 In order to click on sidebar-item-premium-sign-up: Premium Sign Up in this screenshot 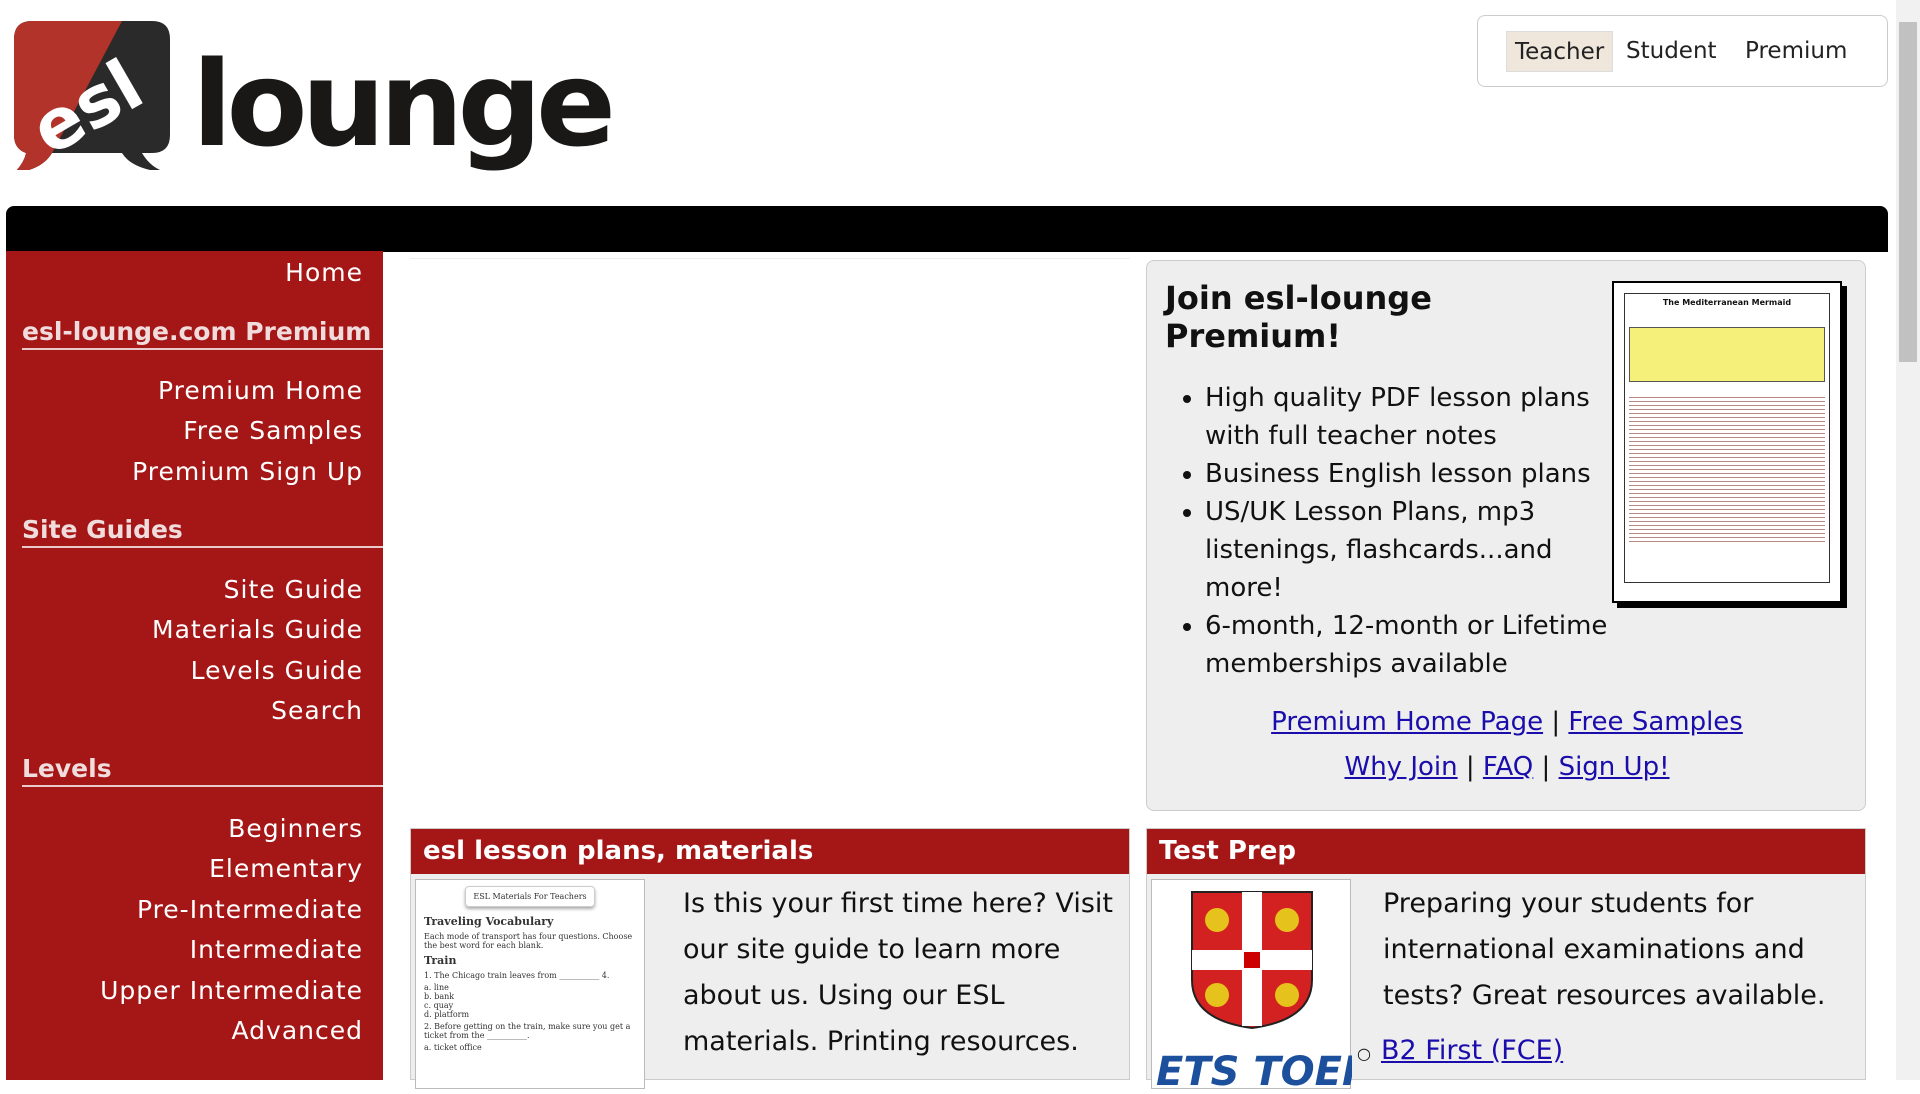, I will do `click(247, 471)`.